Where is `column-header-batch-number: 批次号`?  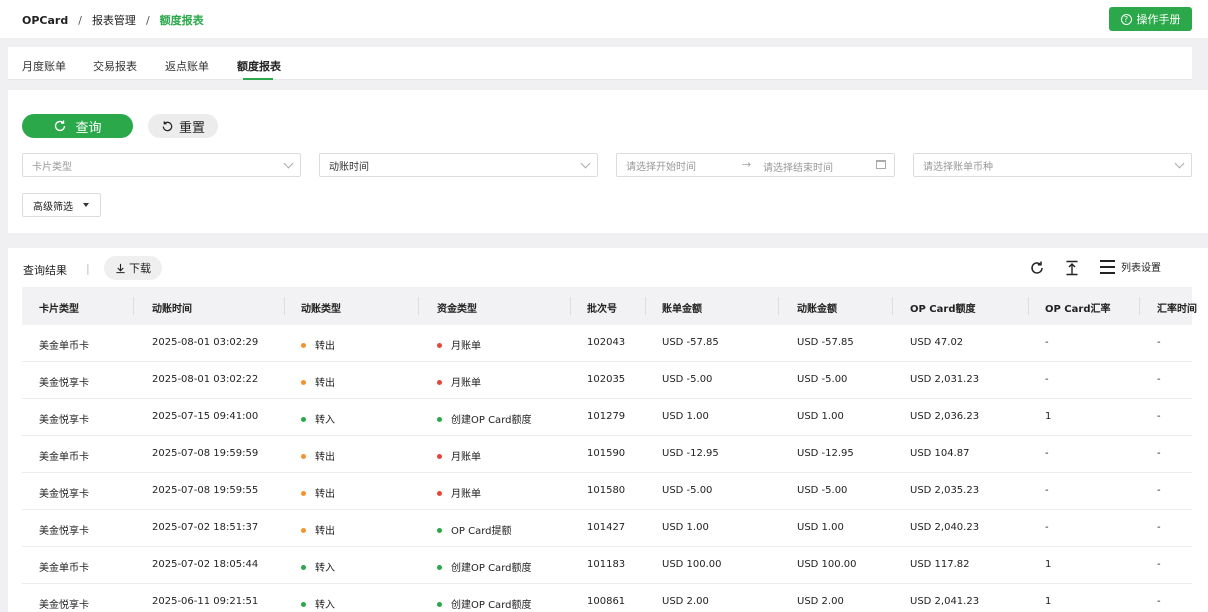
column-header-batch-number: 批次号 is located at coordinates (602, 307).